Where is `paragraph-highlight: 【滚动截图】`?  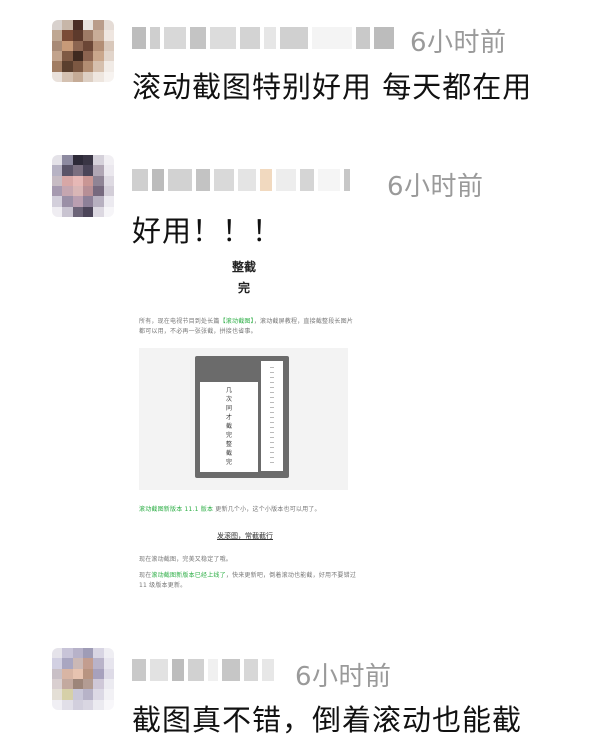
paragraph-highlight: 【滚动截图】 is located at coordinates (236, 321).